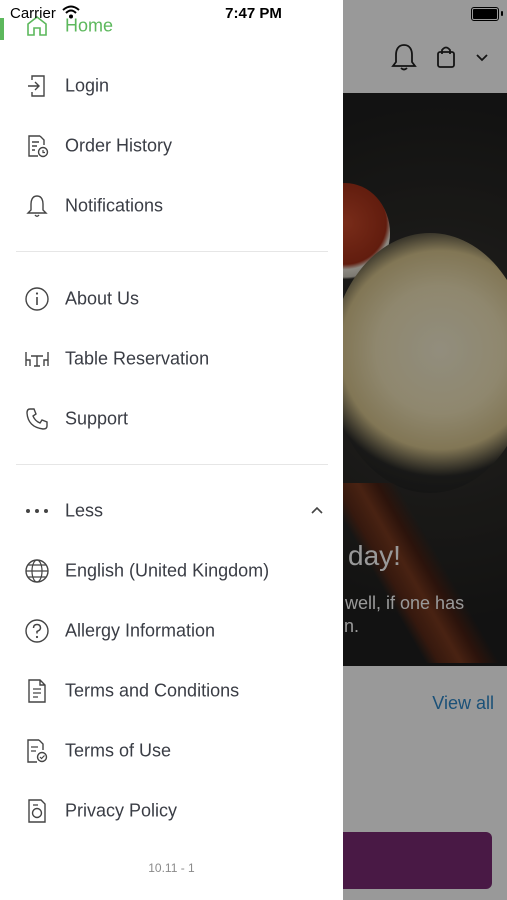 The width and height of the screenshot is (507, 900). I want to click on menu-item-label: Notifications, so click(114, 205).